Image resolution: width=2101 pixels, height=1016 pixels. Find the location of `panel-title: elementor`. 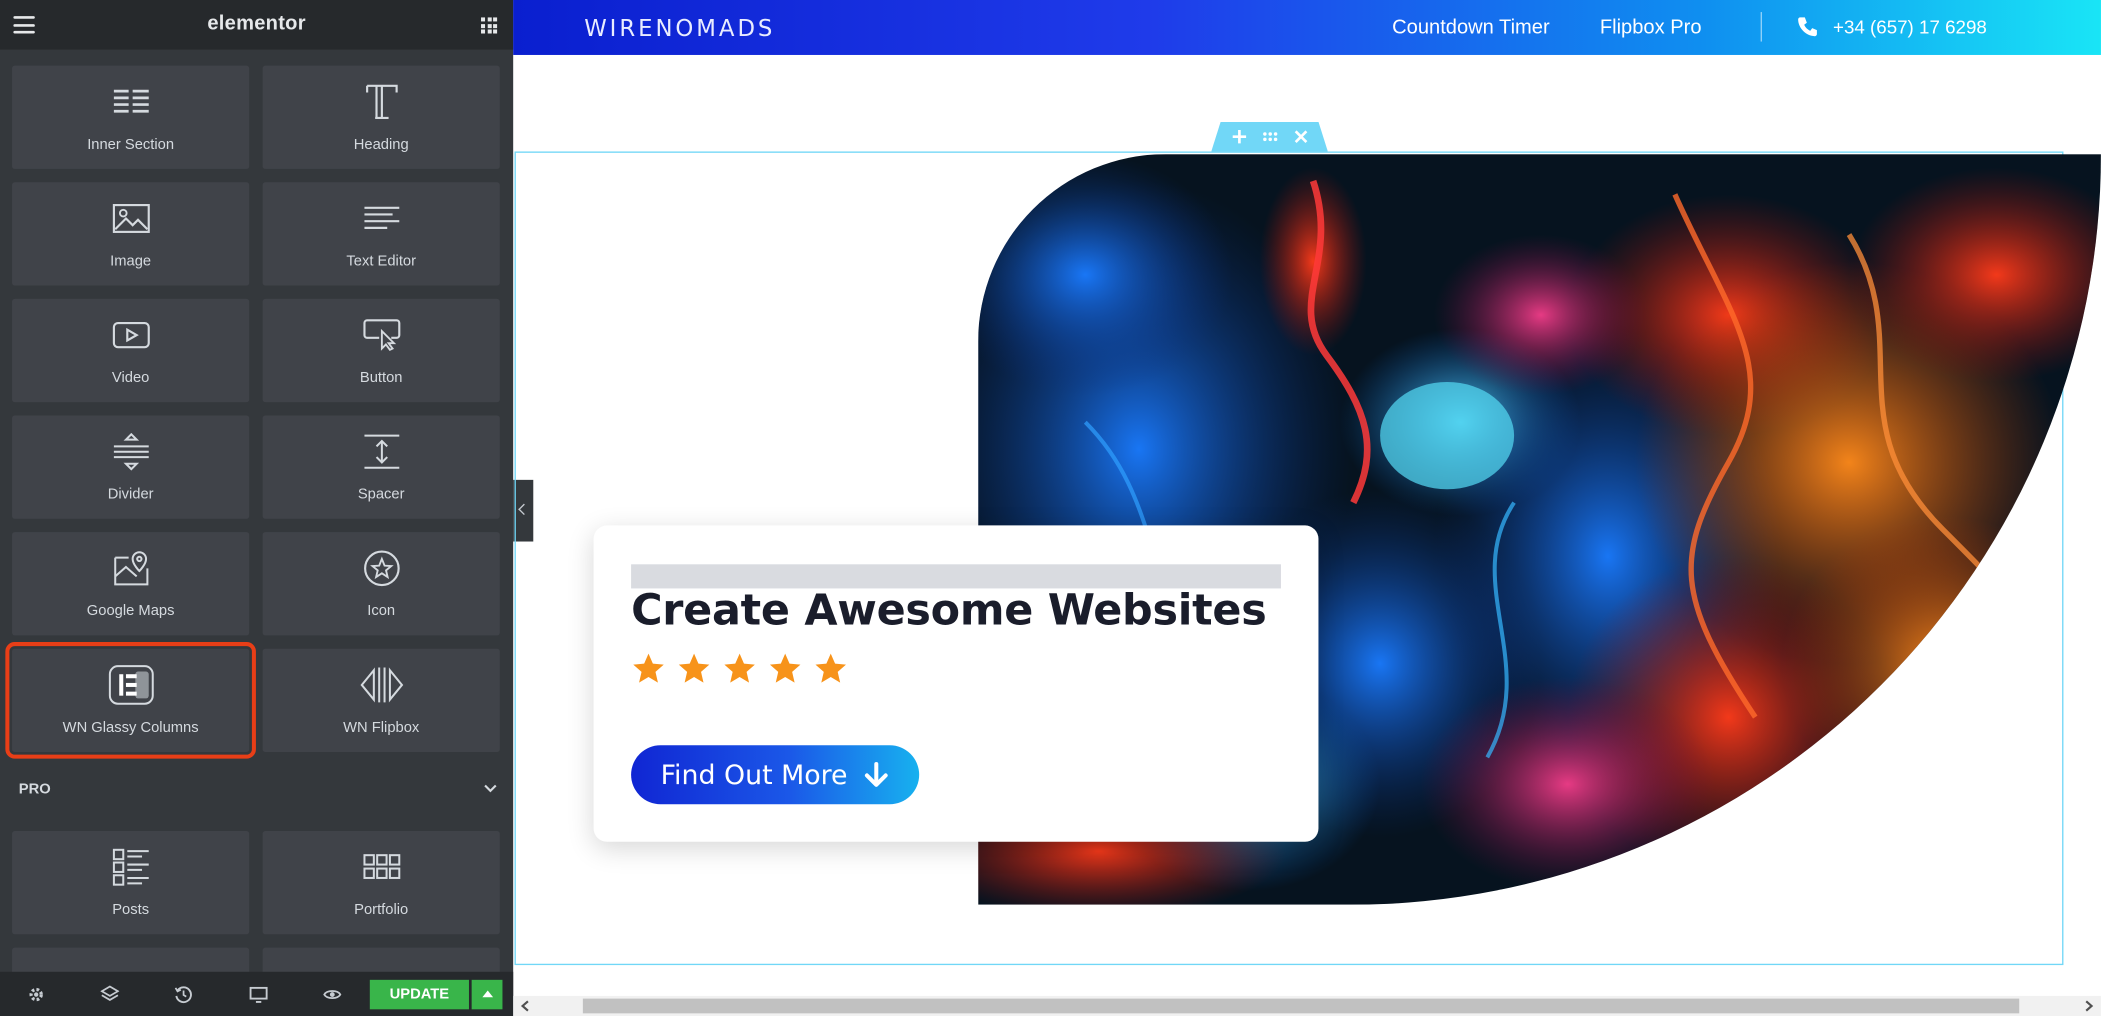

panel-title: elementor is located at coordinates (256, 23).